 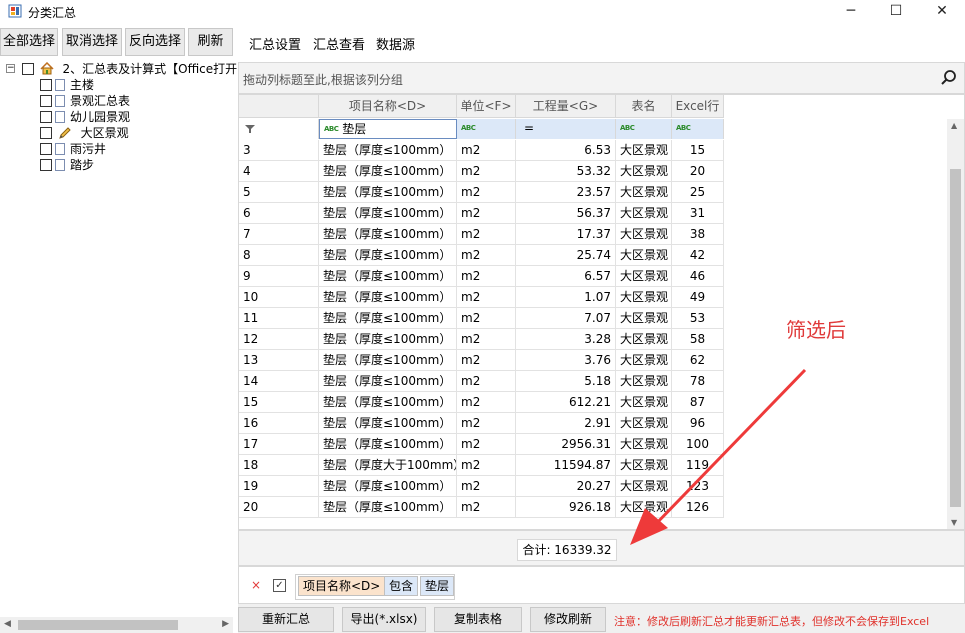 I want to click on cell-excel-row: 49, so click(x=698, y=297).